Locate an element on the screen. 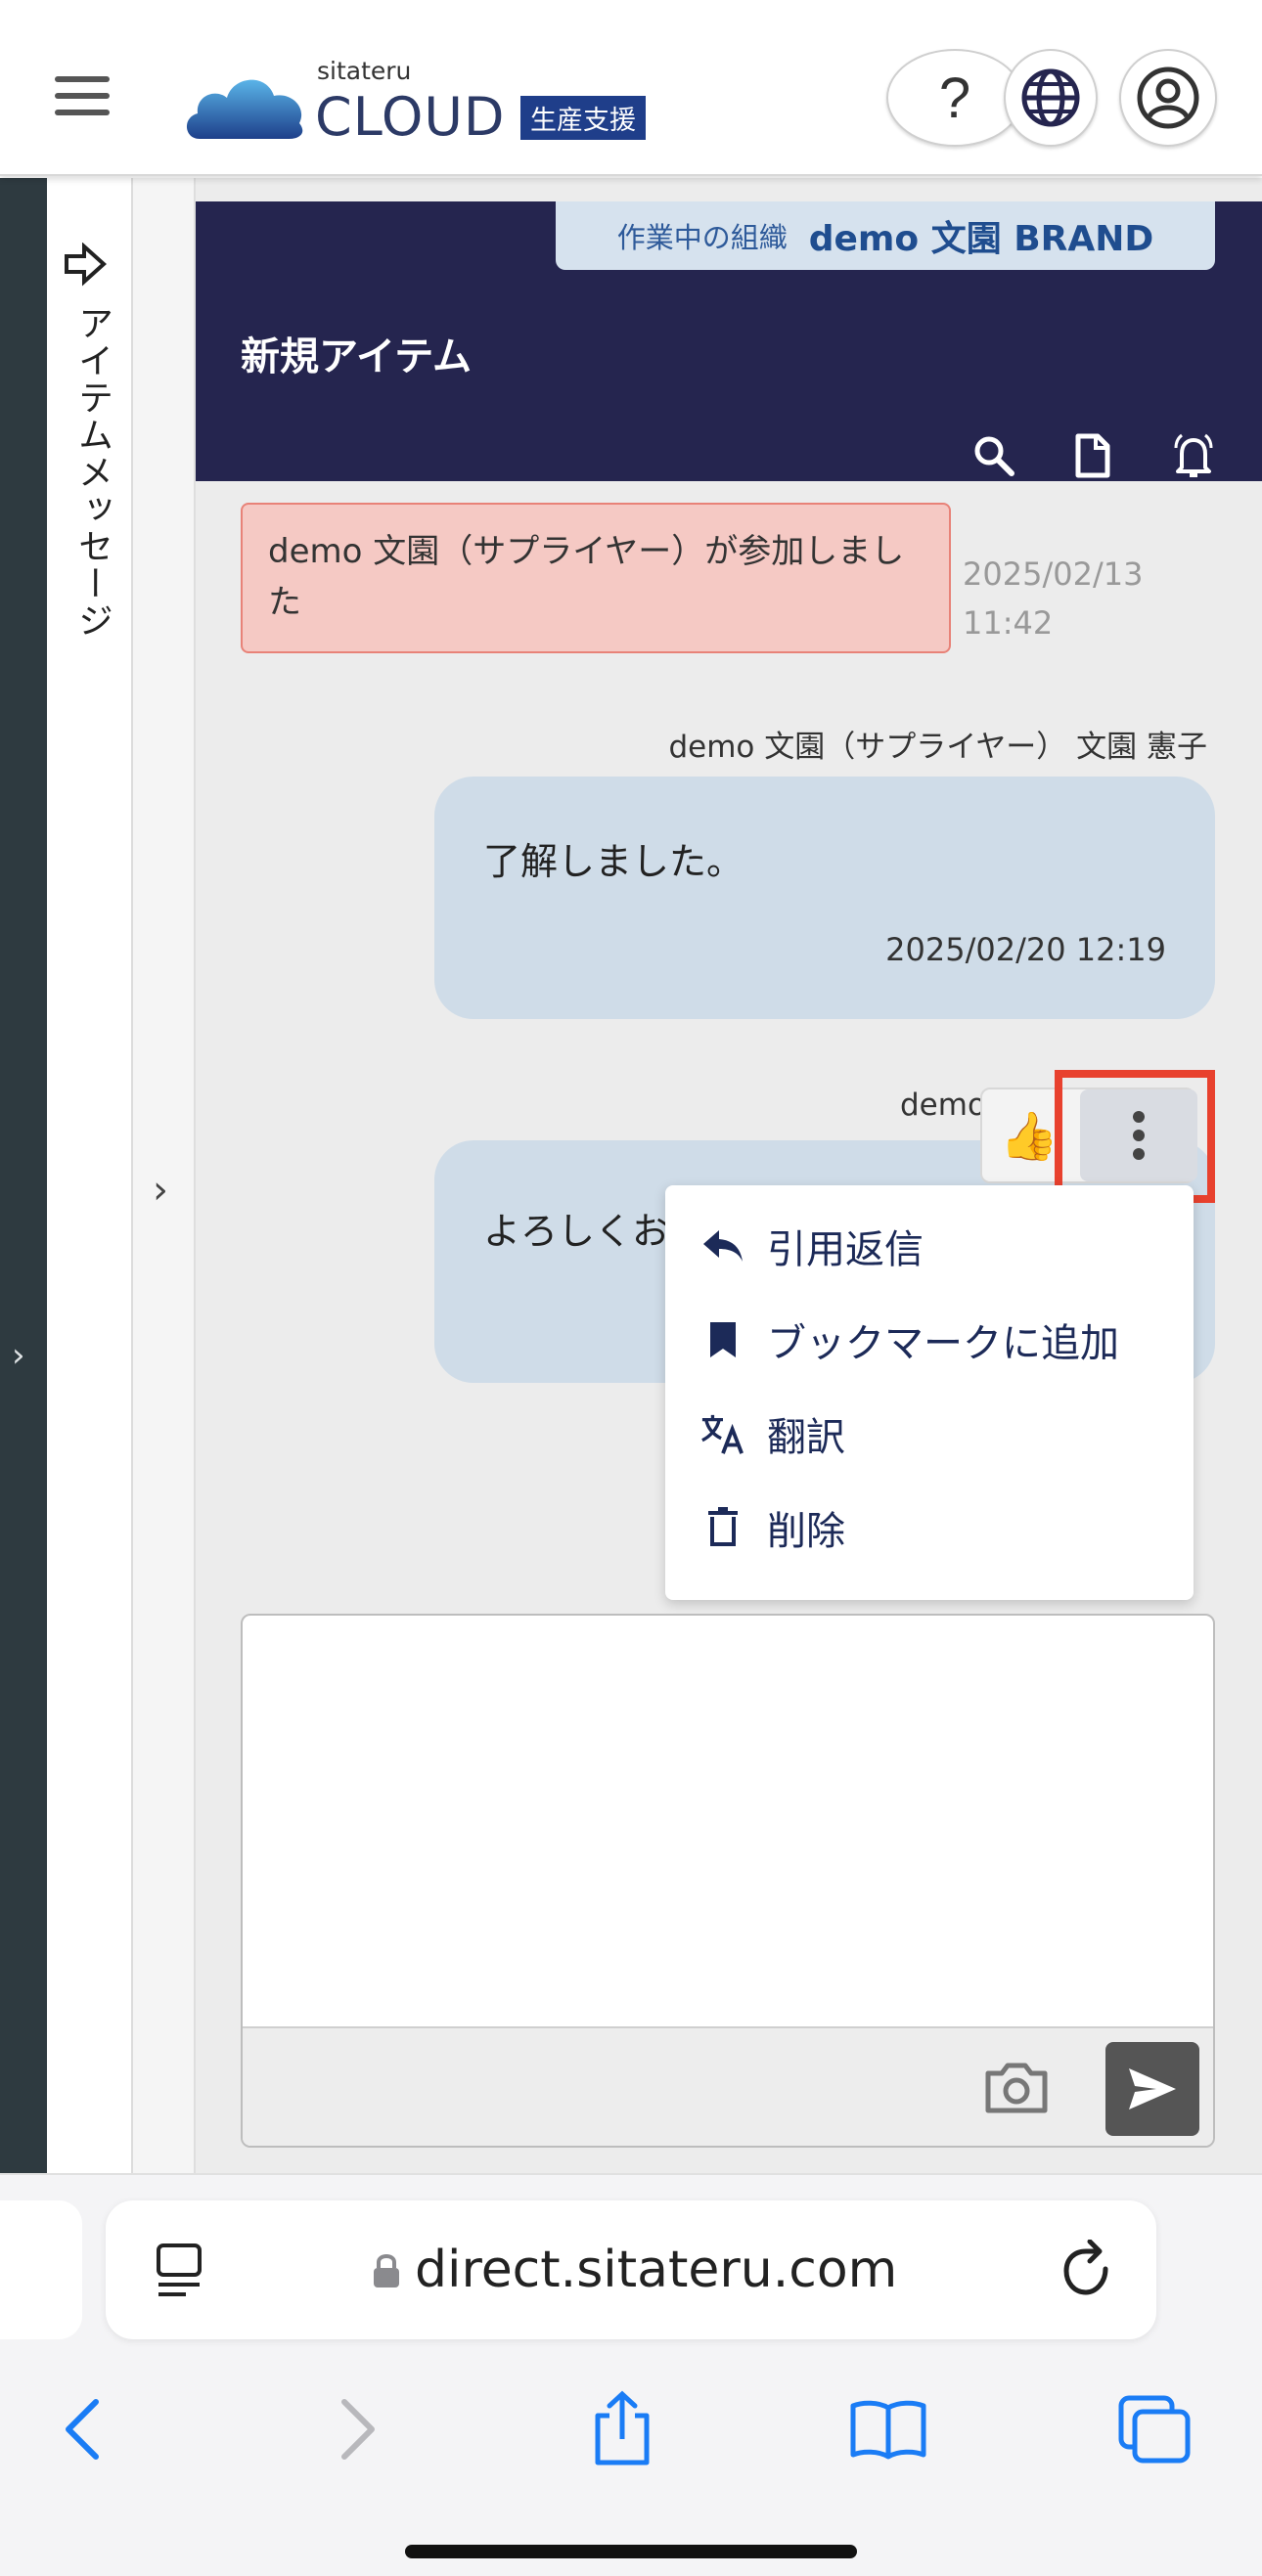 Image resolution: width=1262 pixels, height=2576 pixels. app-header: sitateru CLOUD 生産支援 ? is located at coordinates (631, 88).